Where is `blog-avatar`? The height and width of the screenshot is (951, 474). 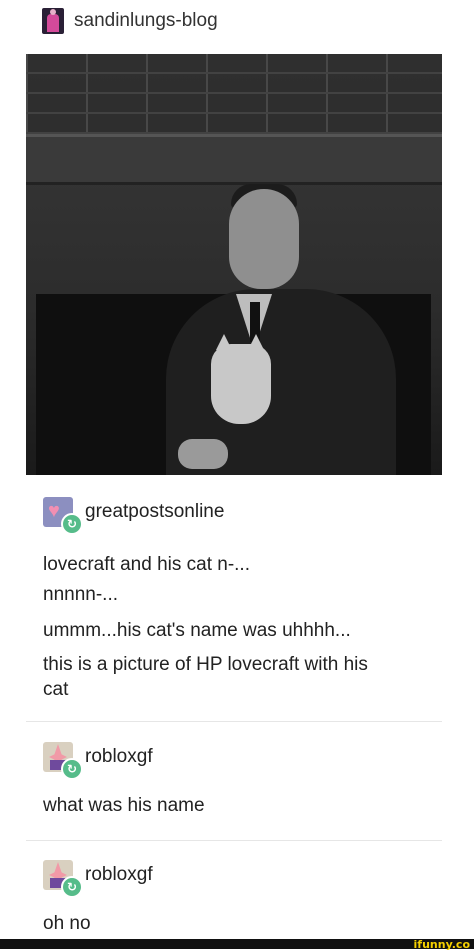
blog-avatar is located at coordinates (53, 21).